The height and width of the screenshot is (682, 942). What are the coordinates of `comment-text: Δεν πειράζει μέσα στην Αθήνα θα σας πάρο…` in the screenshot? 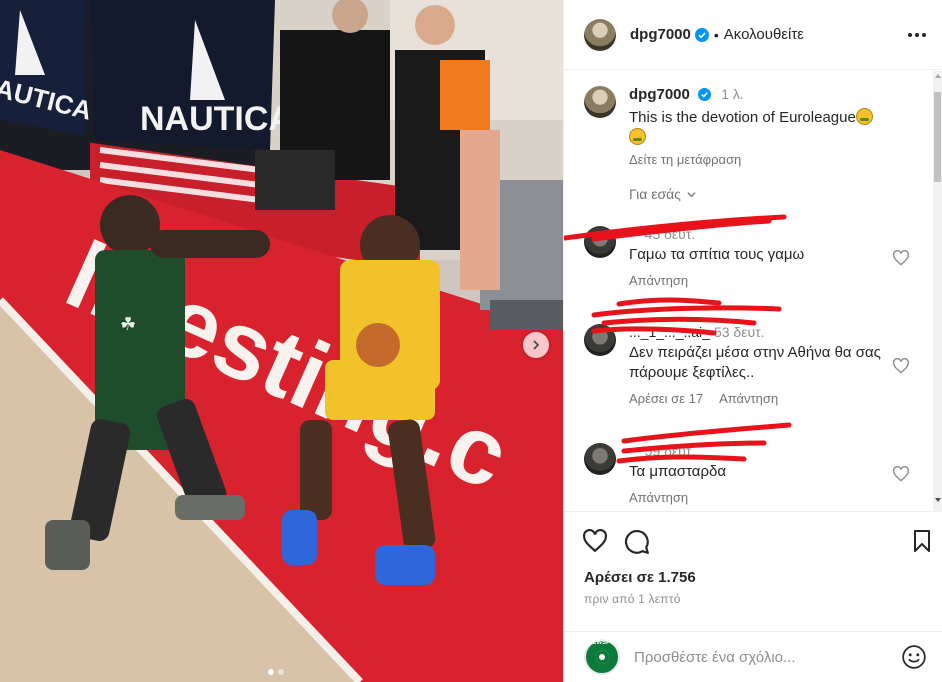 It's located at (755, 362).